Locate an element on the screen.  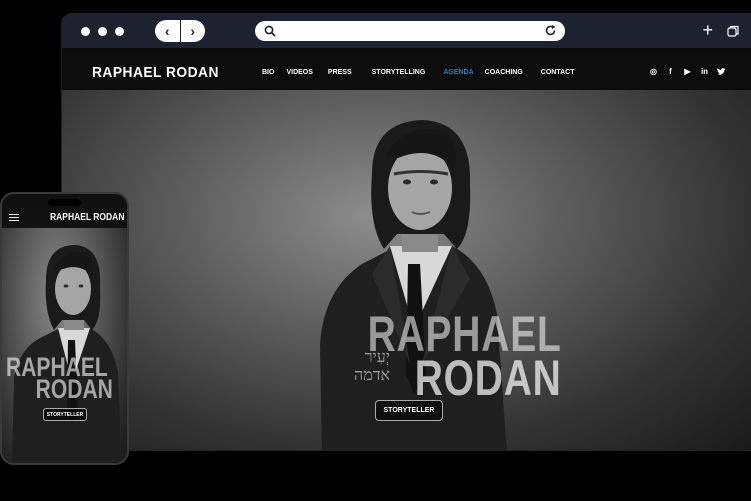
site-logo: RAPHAEL RODAN is located at coordinates (155, 72).